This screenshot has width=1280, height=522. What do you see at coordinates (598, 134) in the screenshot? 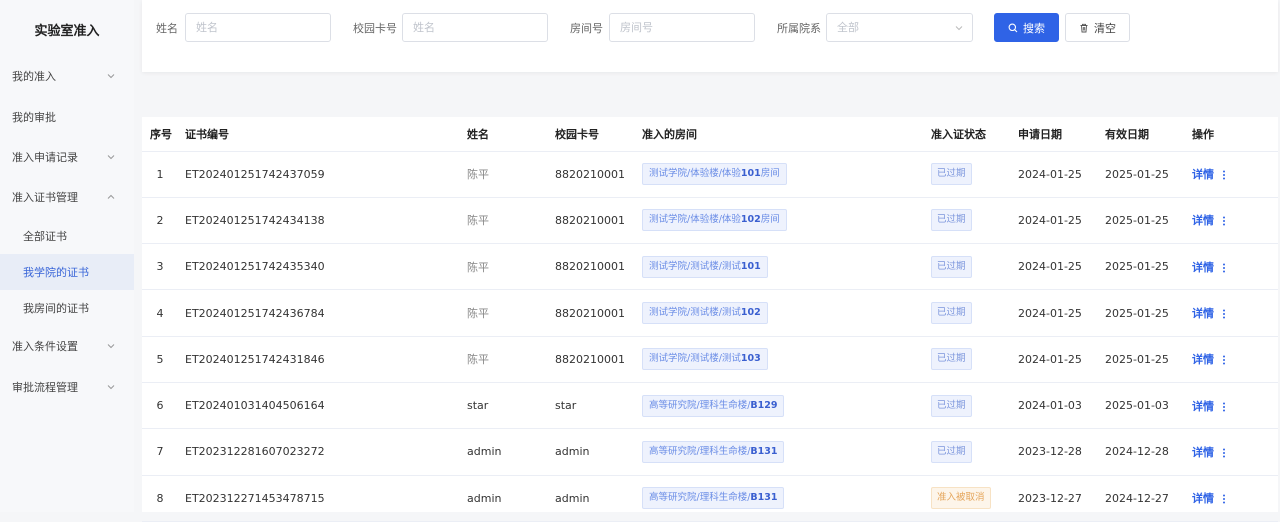
I see `header-card-no: 校园卡号` at bounding box center [598, 134].